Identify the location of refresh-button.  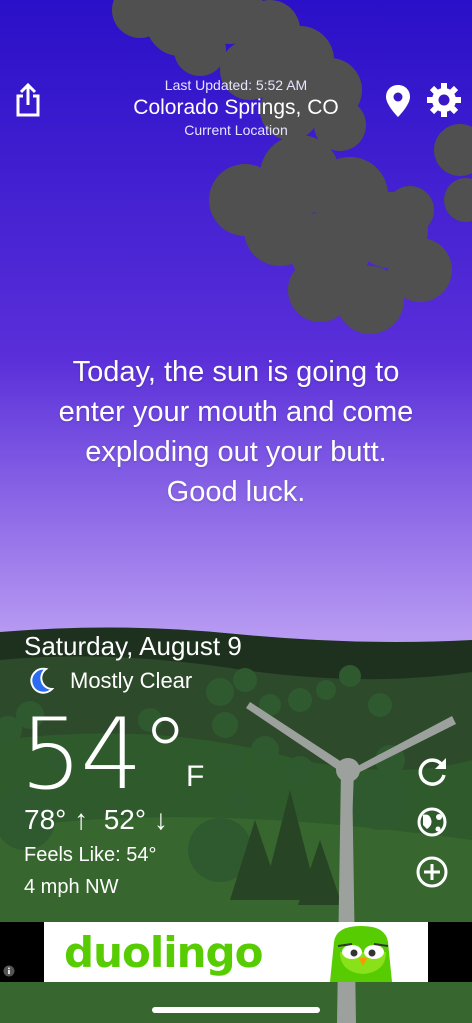
(432, 772).